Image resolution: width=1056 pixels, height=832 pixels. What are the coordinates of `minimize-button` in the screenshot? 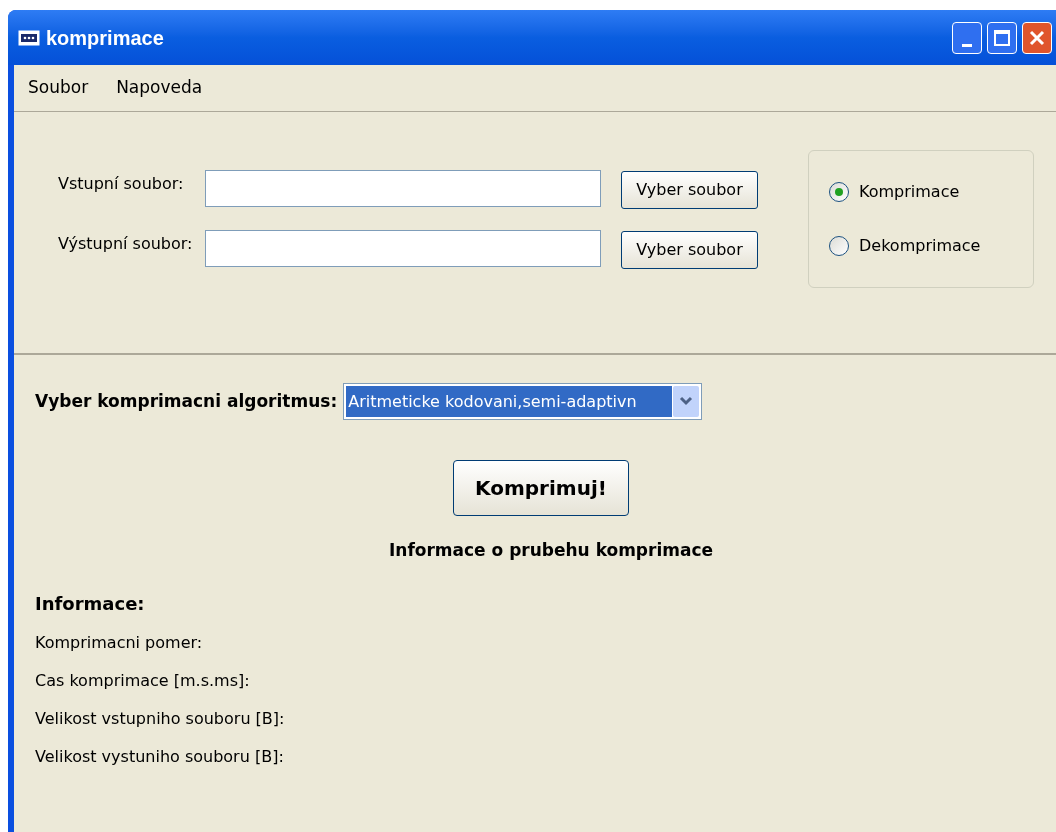 It's located at (967, 37).